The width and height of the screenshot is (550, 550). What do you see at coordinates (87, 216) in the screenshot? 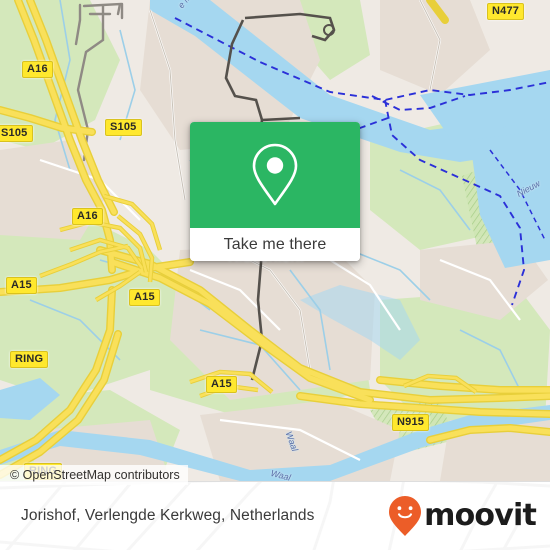
I see `road-shield-a16-south: A16` at bounding box center [87, 216].